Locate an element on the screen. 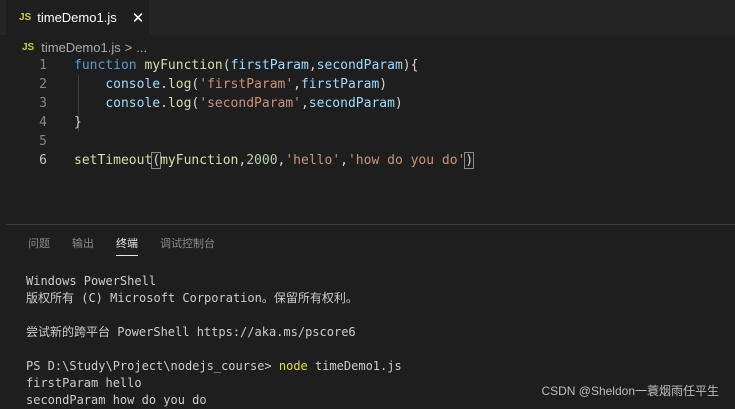  terminal-output-line: firstParam hello is located at coordinates (84, 383).